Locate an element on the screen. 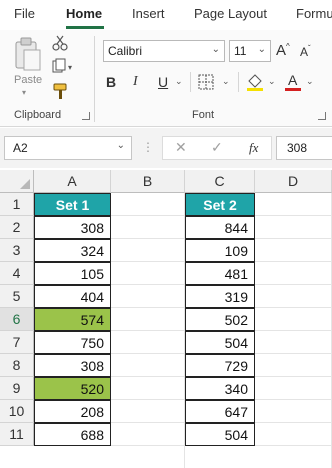 This screenshot has width=332, height=468. tab-file: File is located at coordinates (24, 13).